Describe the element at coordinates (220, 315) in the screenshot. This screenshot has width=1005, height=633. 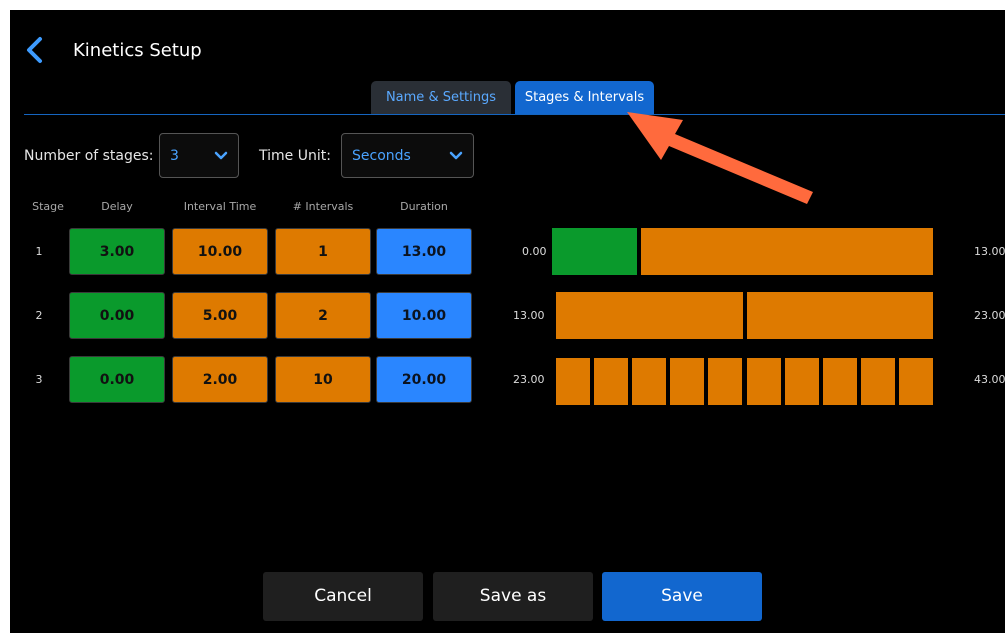
I see `interval-time-field: 5.00` at that location.